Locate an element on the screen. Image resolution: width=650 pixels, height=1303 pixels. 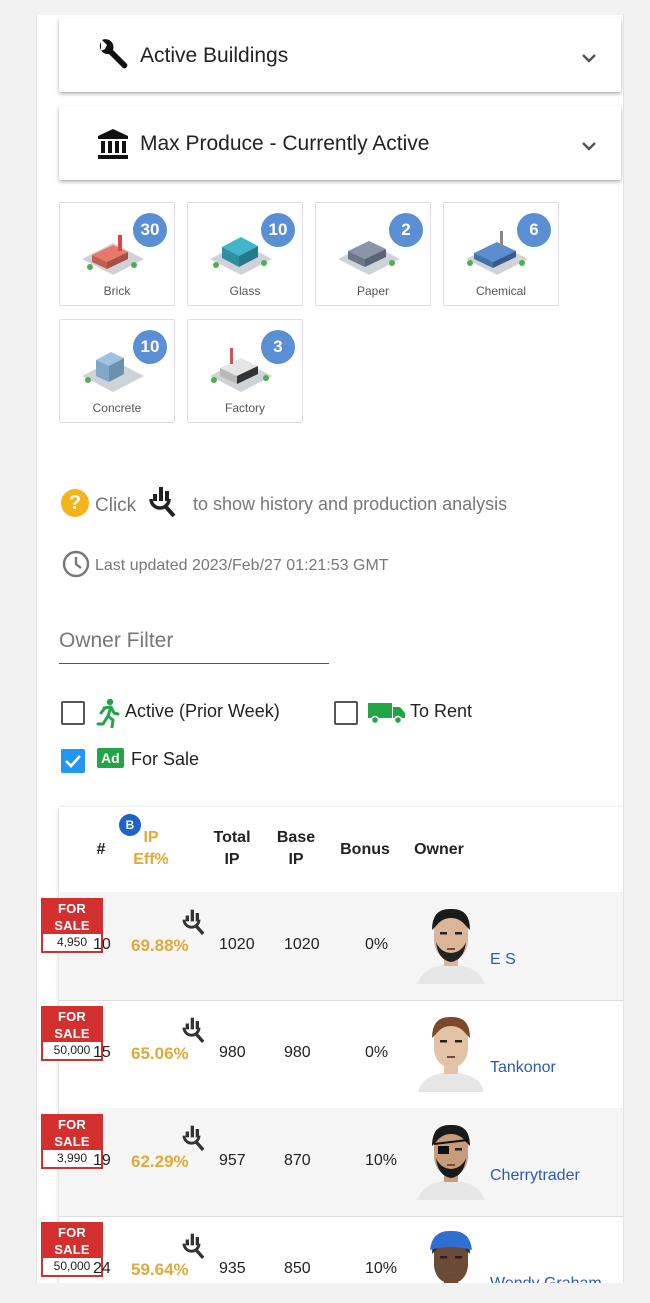
owner-filter is located at coordinates (194, 643).